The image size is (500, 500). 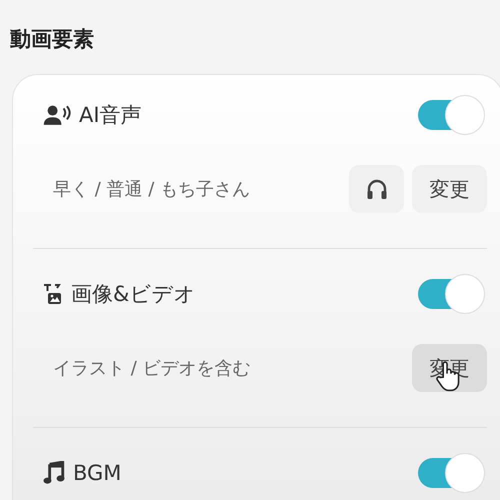 What do you see at coordinates (449, 189) in the screenshot?
I see `change-button: 変更` at bounding box center [449, 189].